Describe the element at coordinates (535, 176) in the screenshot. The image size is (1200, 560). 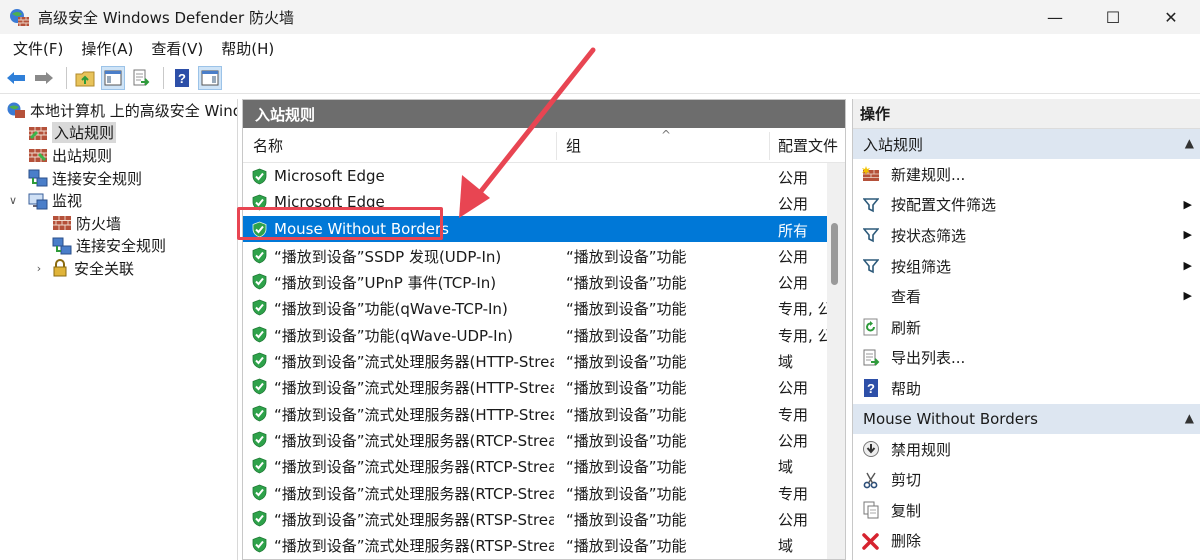
I see `table-row: Microsoft Edge 公用` at that location.